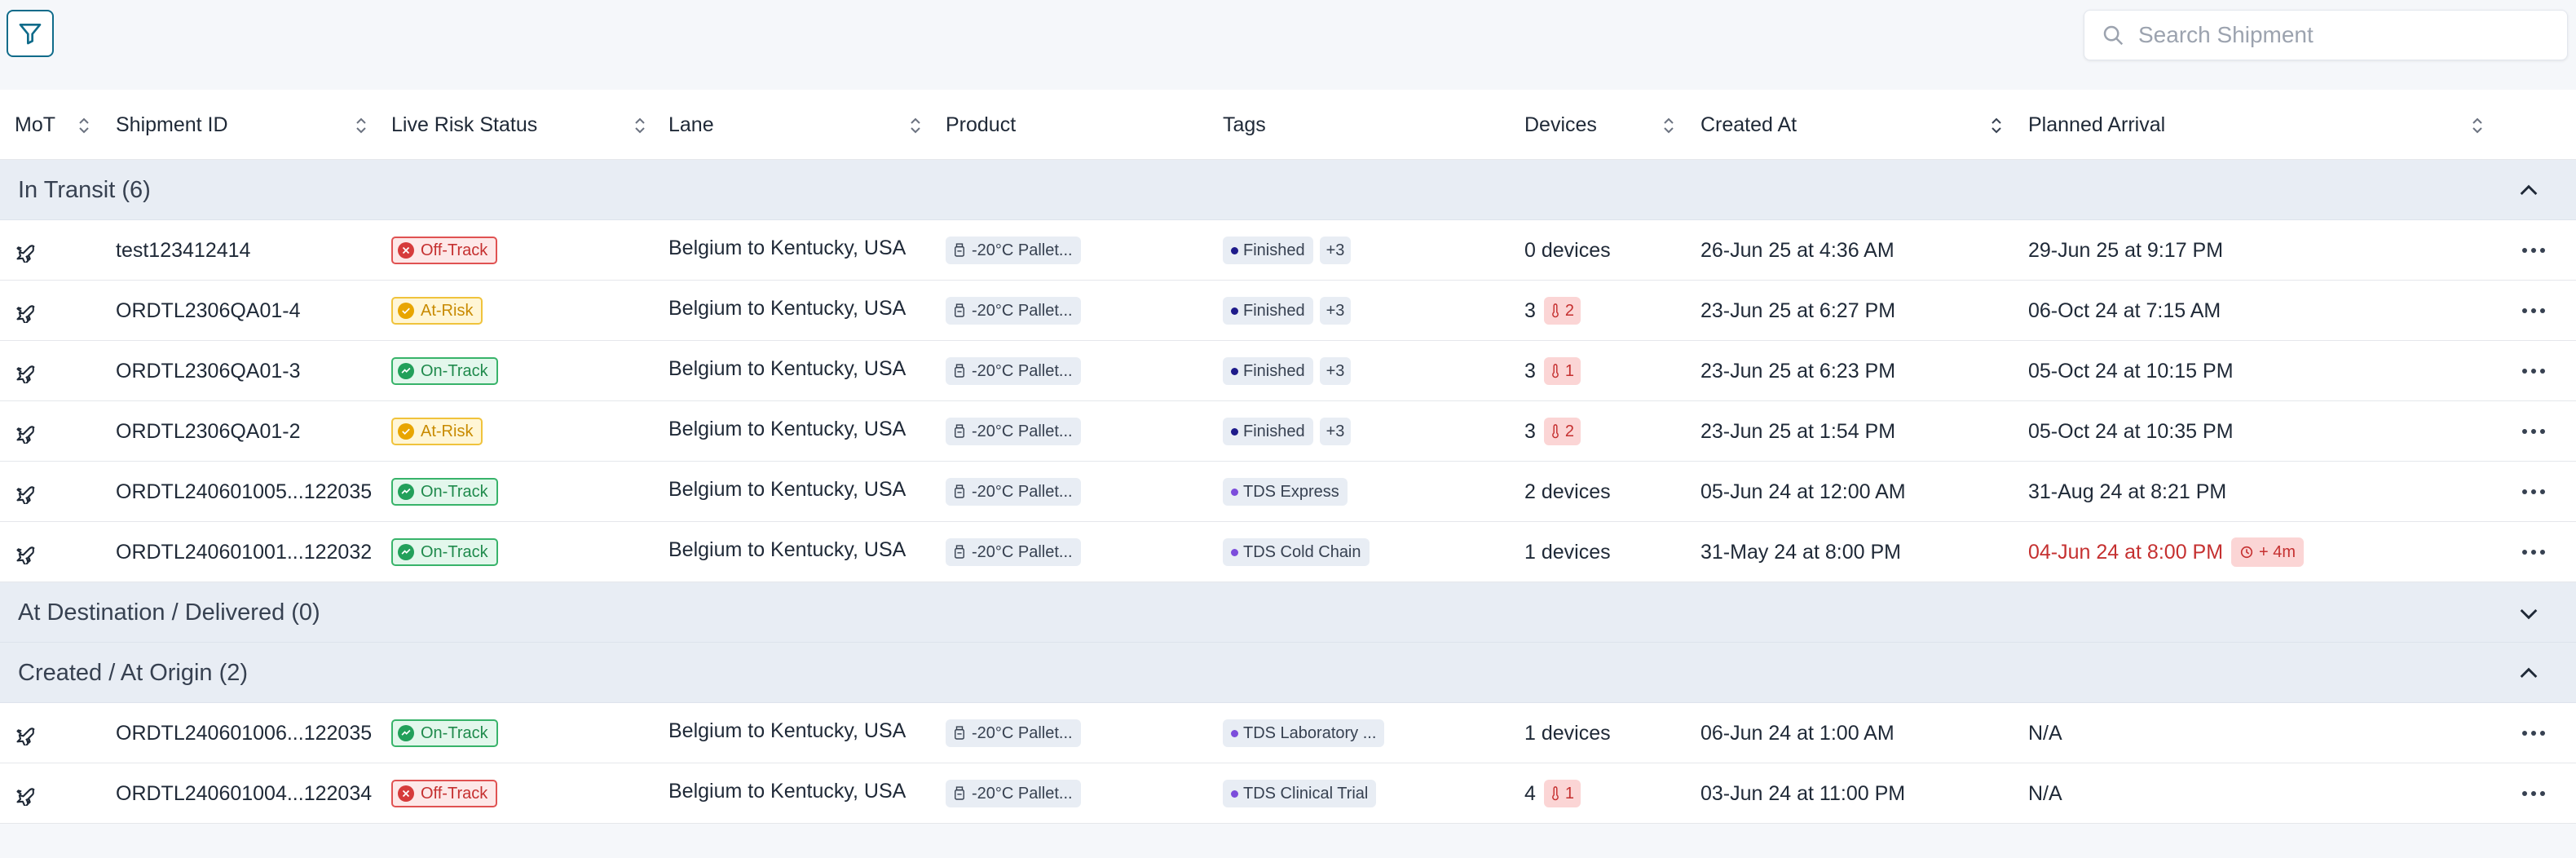 The width and height of the screenshot is (2576, 858). I want to click on tag-label: Finished, so click(1274, 250).